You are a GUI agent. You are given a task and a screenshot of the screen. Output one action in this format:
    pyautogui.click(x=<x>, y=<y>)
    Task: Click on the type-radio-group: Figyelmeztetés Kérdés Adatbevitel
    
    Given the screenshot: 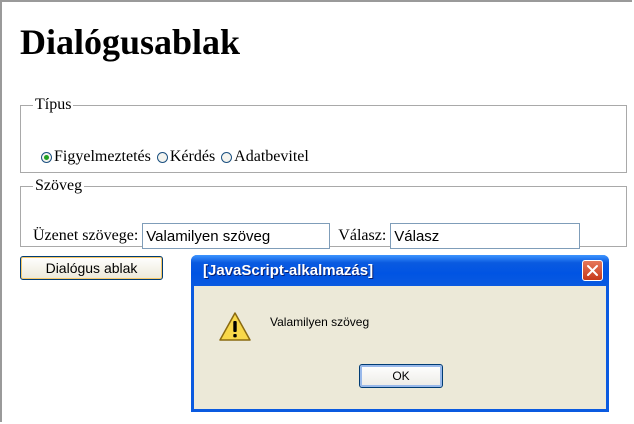 What is the action you would take?
    pyautogui.click(x=178, y=157)
    